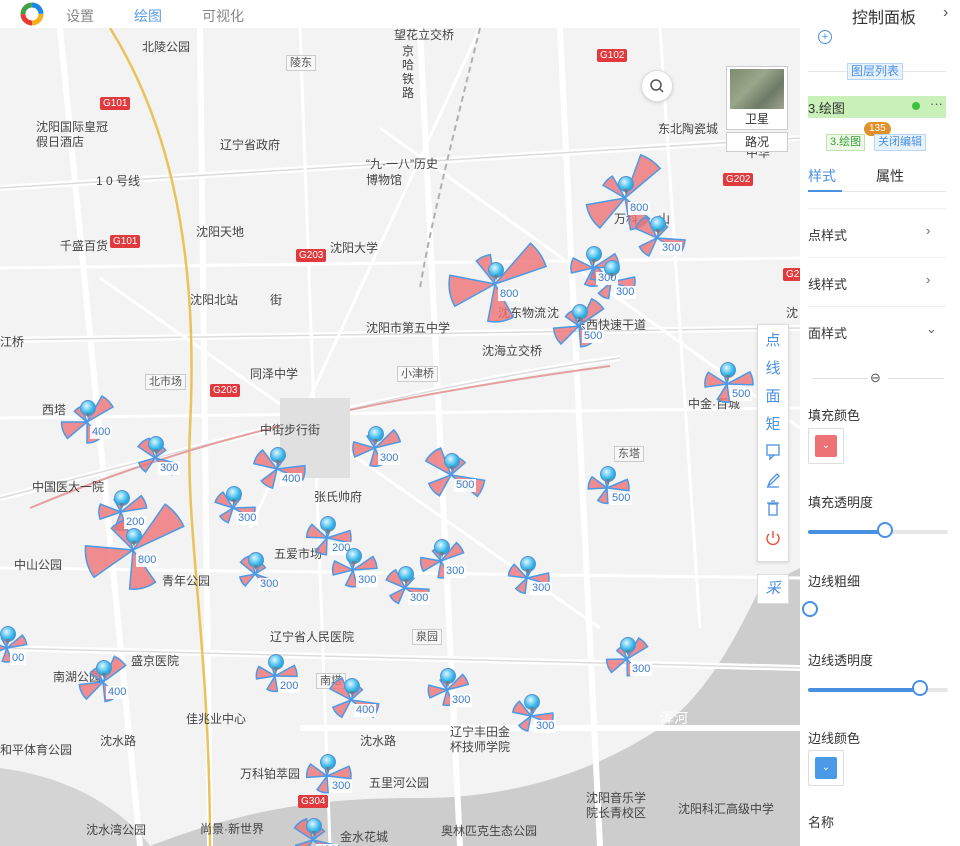 The image size is (960, 846). What do you see at coordinates (223, 16) in the screenshot?
I see `tab-visualize: 可视化` at bounding box center [223, 16].